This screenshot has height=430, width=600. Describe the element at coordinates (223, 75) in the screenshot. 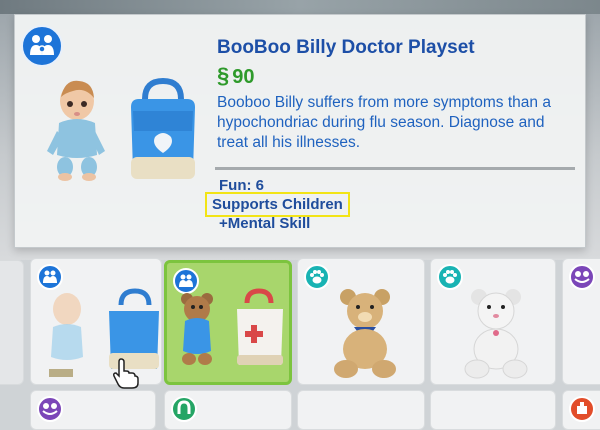

I see `simoleon-icon: §` at that location.